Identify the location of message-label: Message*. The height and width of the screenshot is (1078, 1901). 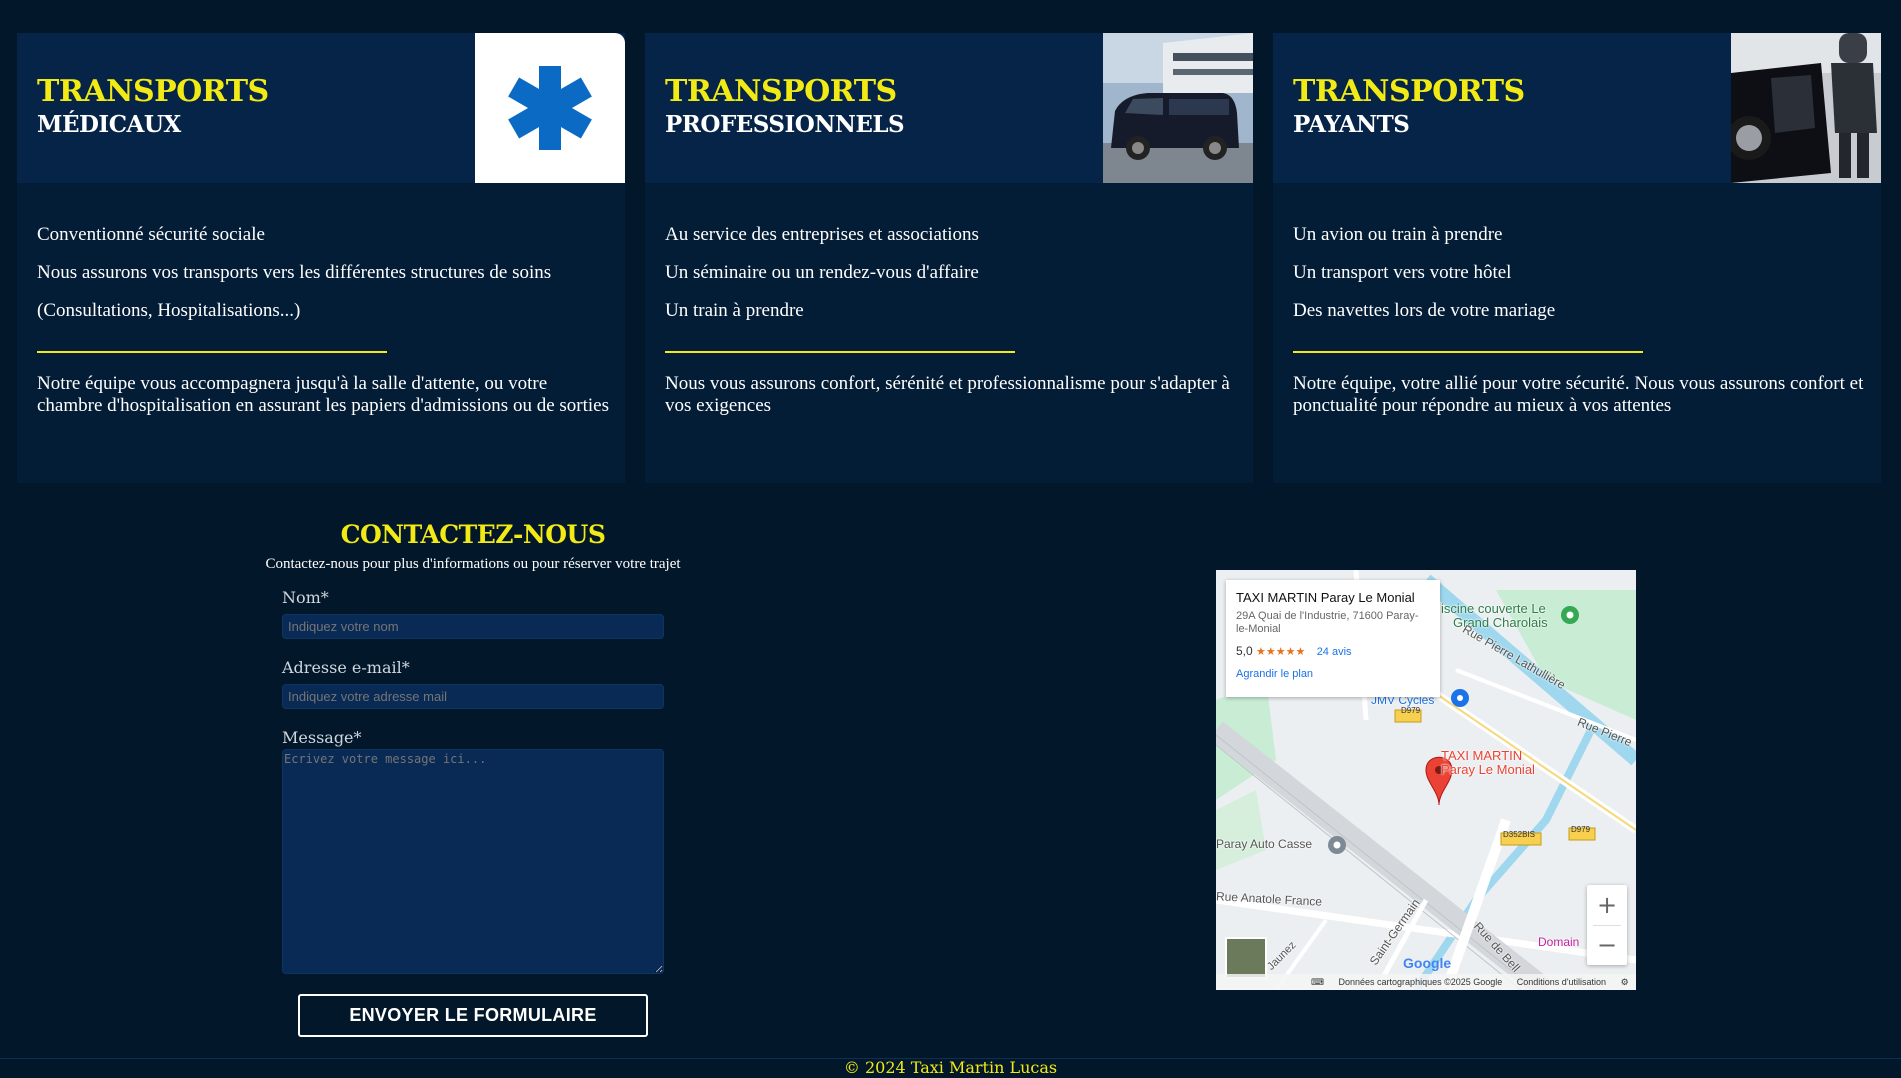
(322, 737).